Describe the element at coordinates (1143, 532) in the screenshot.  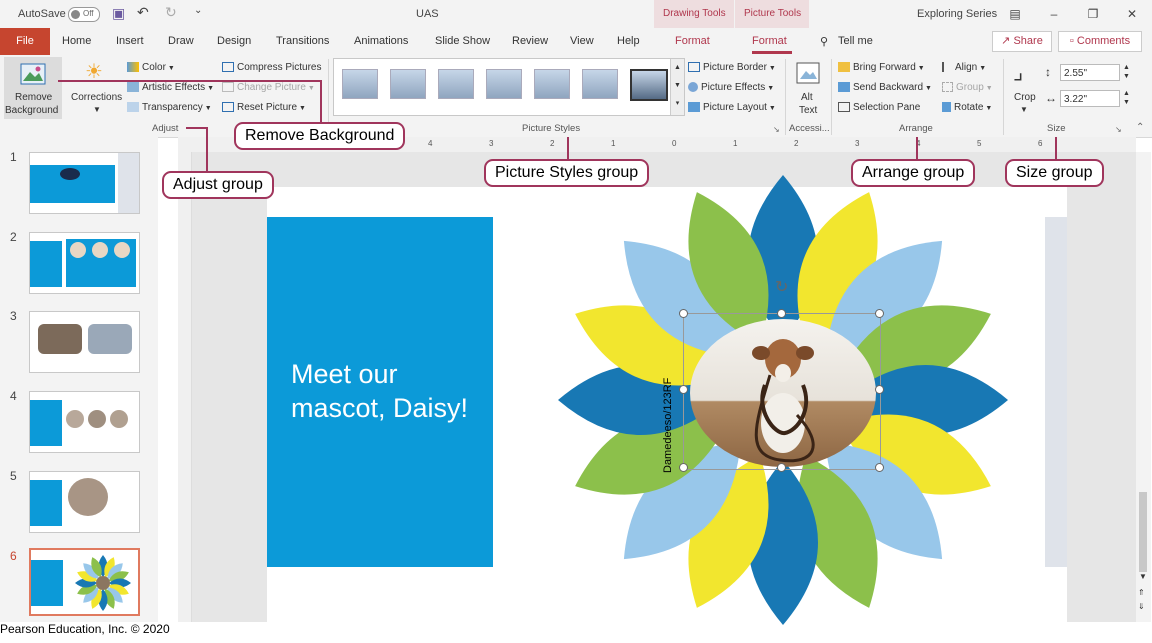
I see `scroll-thumb` at that location.